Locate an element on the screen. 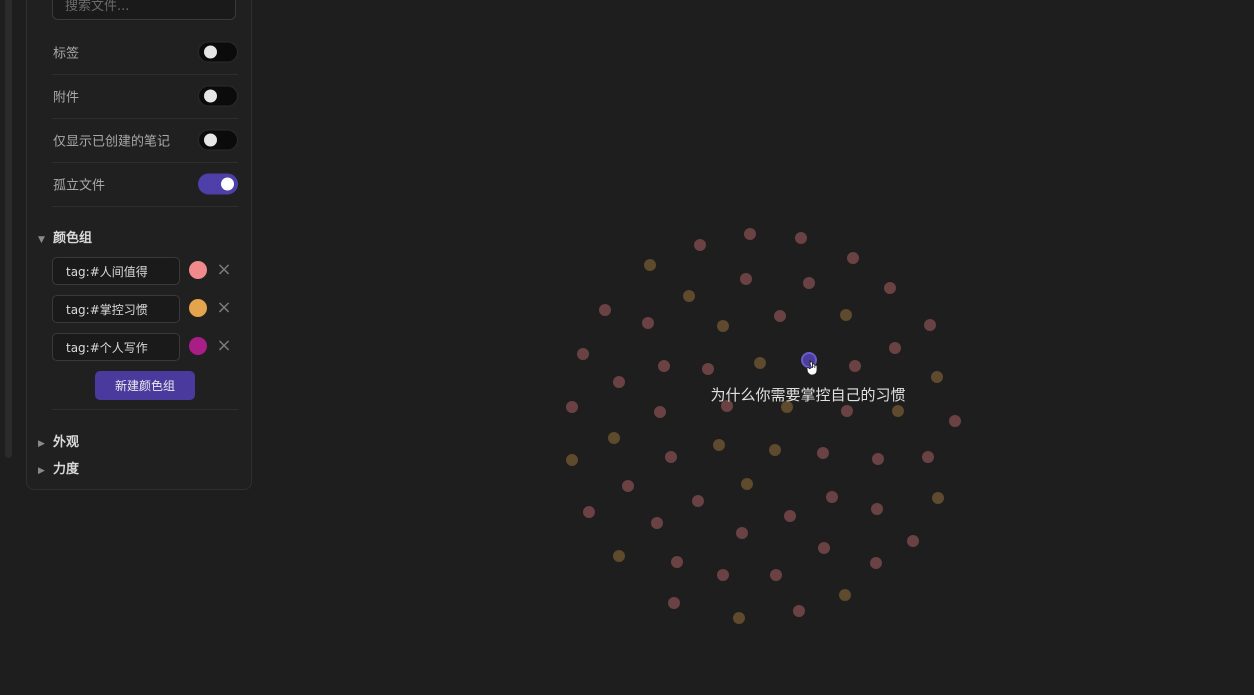 This screenshot has height=695, width=1254. filter-row-existing-only: 仅显示已创建的笔记 is located at coordinates (145, 140).